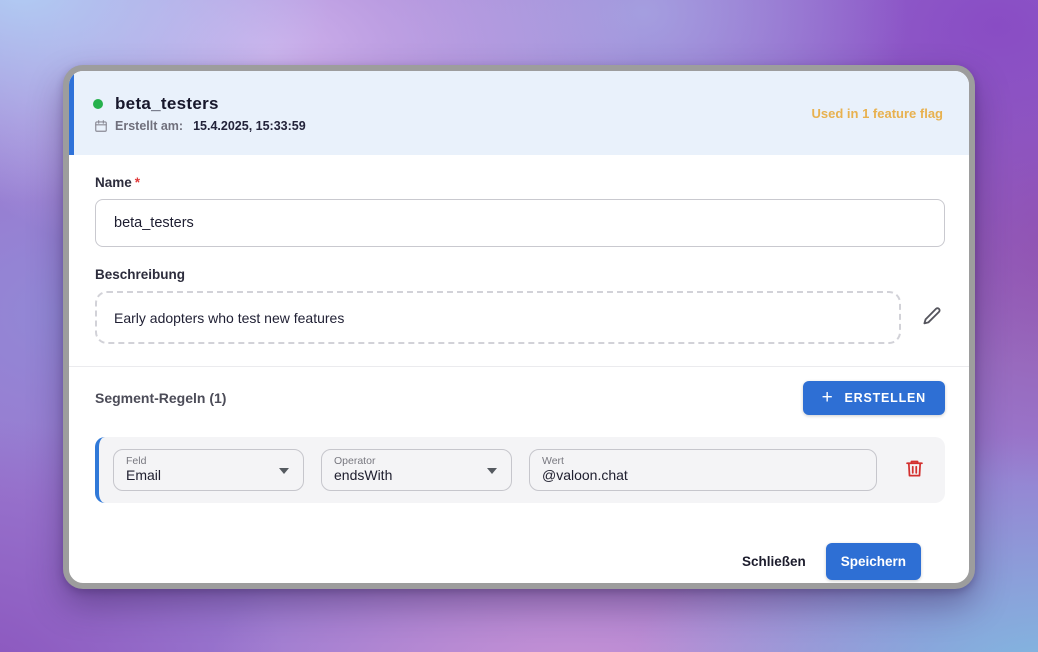 The width and height of the screenshot is (1038, 652). What do you see at coordinates (249, 125) in the screenshot?
I see `created-at-value: 15.4.2025, 15:33:59` at bounding box center [249, 125].